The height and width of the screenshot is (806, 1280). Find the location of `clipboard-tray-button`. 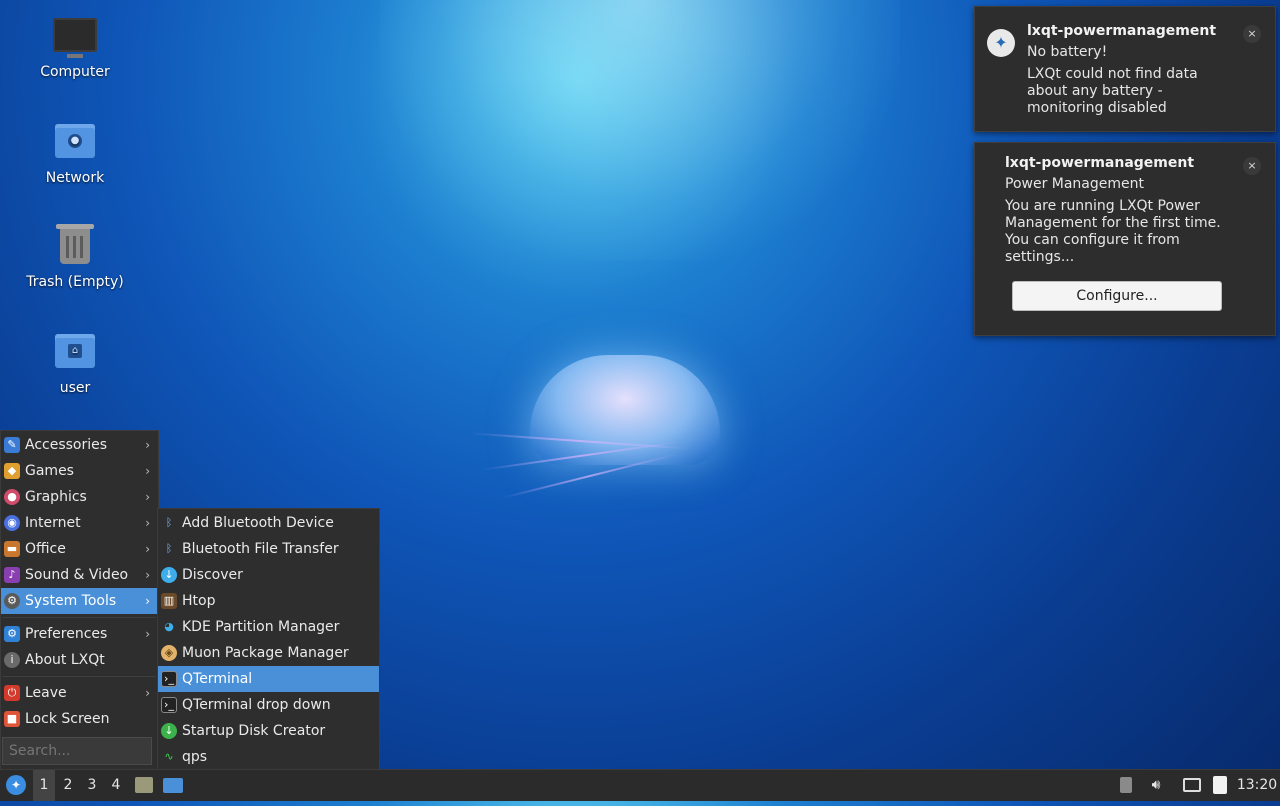

clipboard-tray-button is located at coordinates (1220, 785).